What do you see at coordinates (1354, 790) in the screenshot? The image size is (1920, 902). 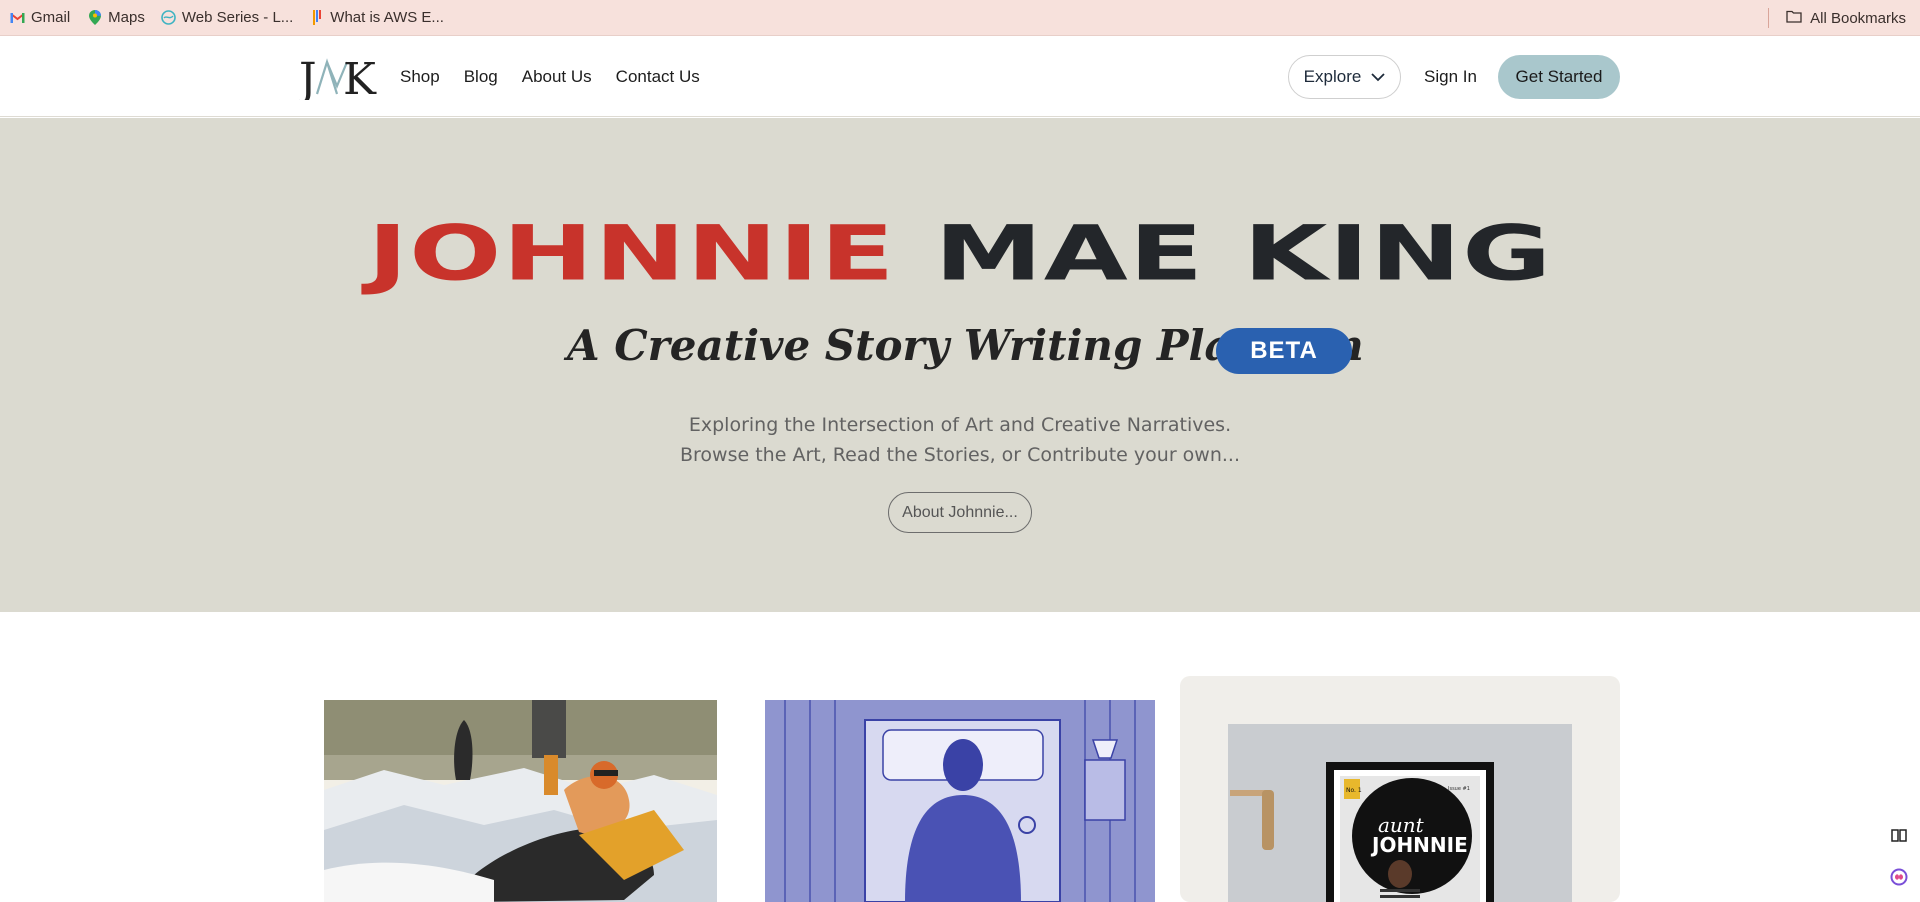 I see `magazine-issue-number: No. 1` at bounding box center [1354, 790].